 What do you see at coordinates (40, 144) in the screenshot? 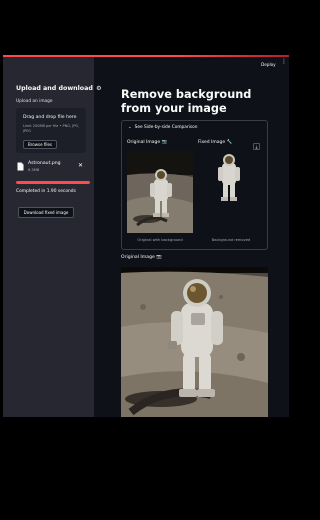
I see `browse-files-button: Browse files` at bounding box center [40, 144].